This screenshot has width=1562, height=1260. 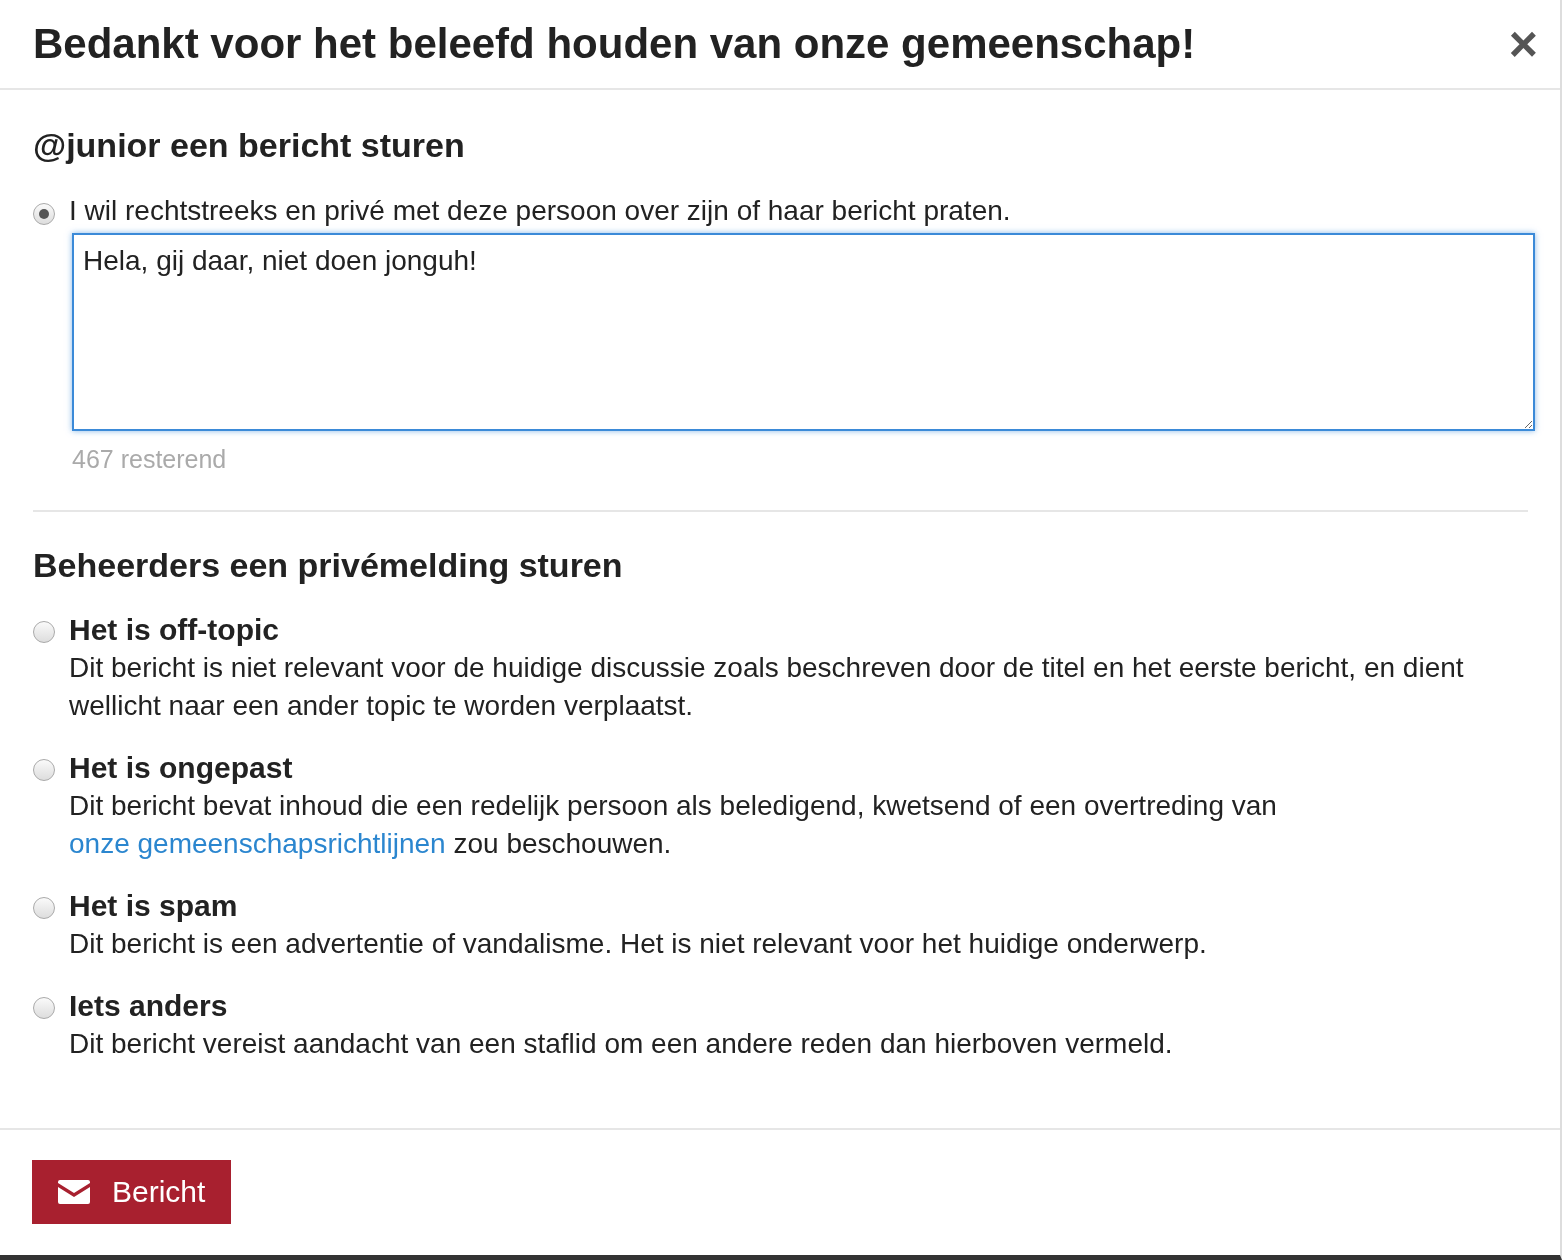 I want to click on option-title: Het is spam, so click(x=154, y=906).